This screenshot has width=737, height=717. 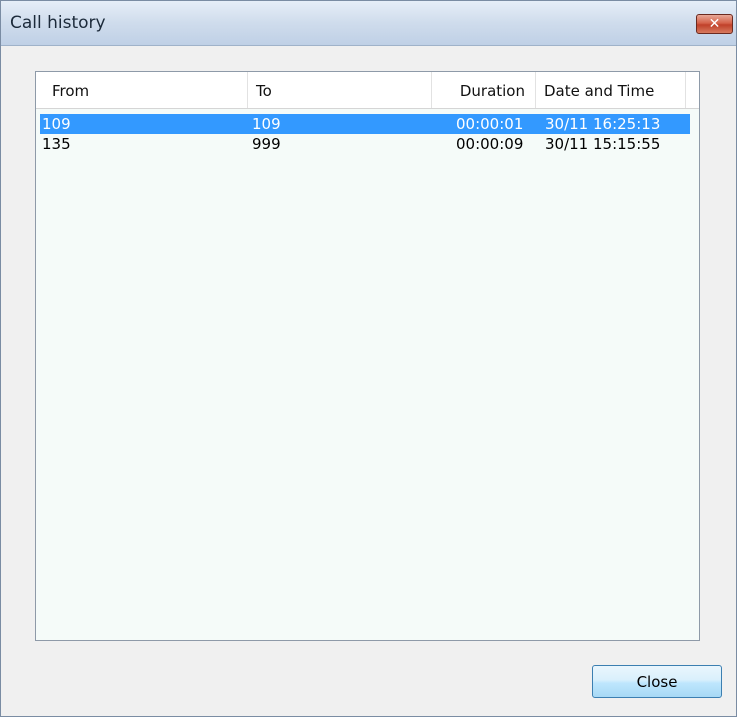 What do you see at coordinates (56, 144) in the screenshot?
I see `cell-from: 135` at bounding box center [56, 144].